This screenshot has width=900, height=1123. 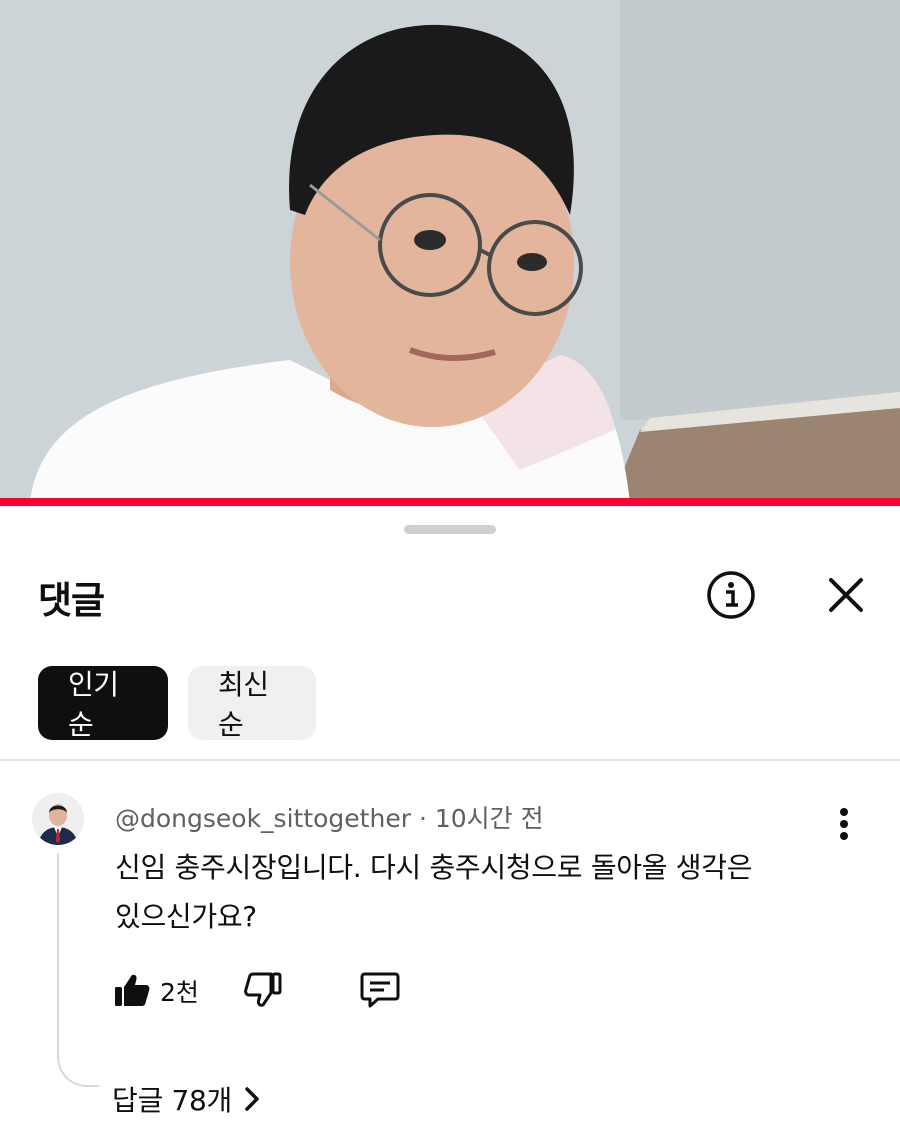 I want to click on close-button, so click(x=846, y=595).